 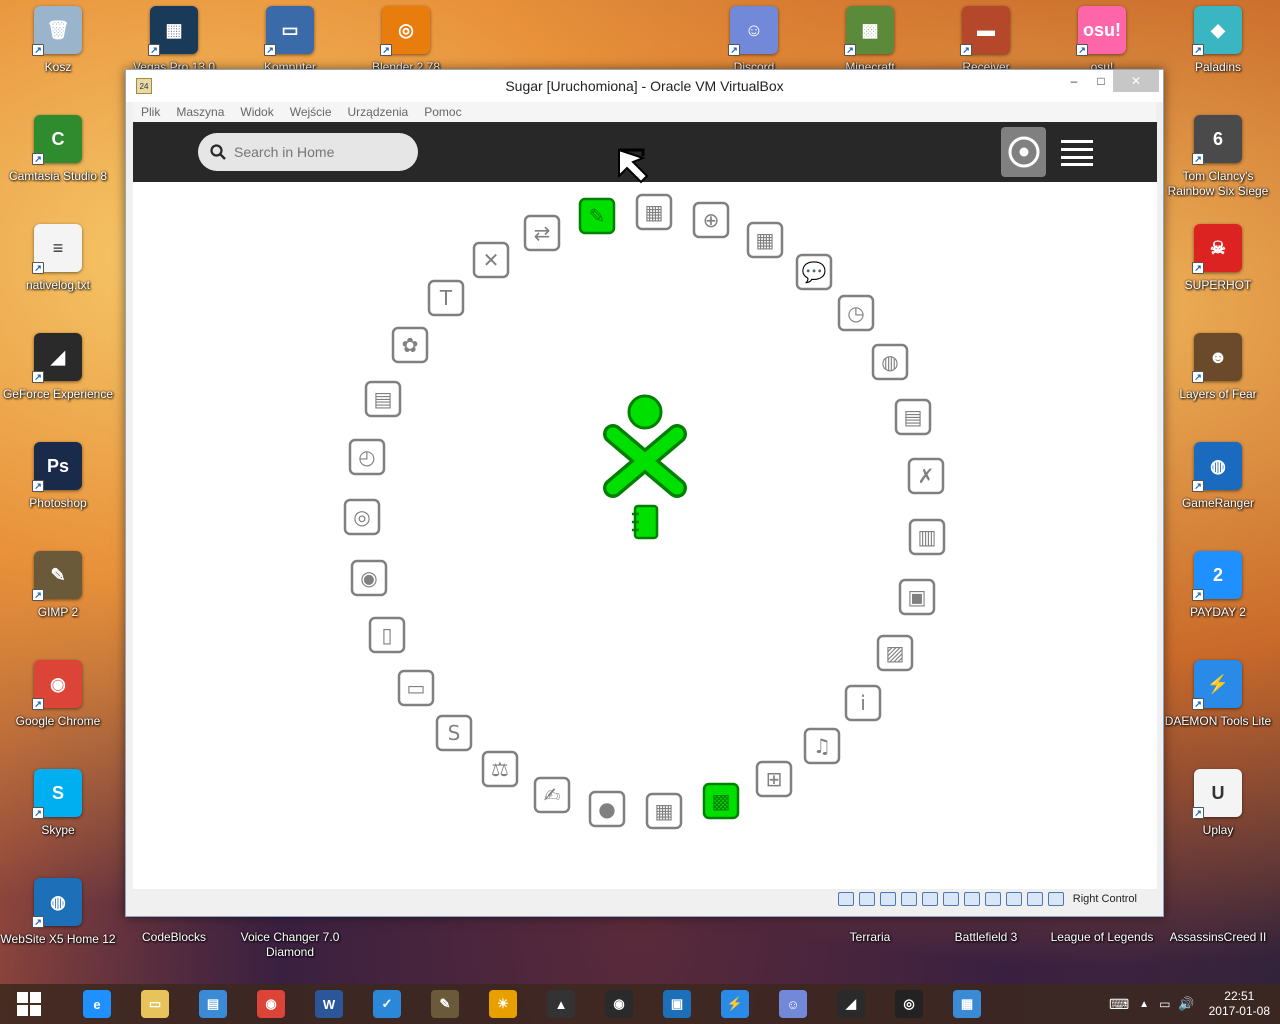 I want to click on assassins-creed-shortcut: AssassinsCreed II, so click(x=1218, y=950).